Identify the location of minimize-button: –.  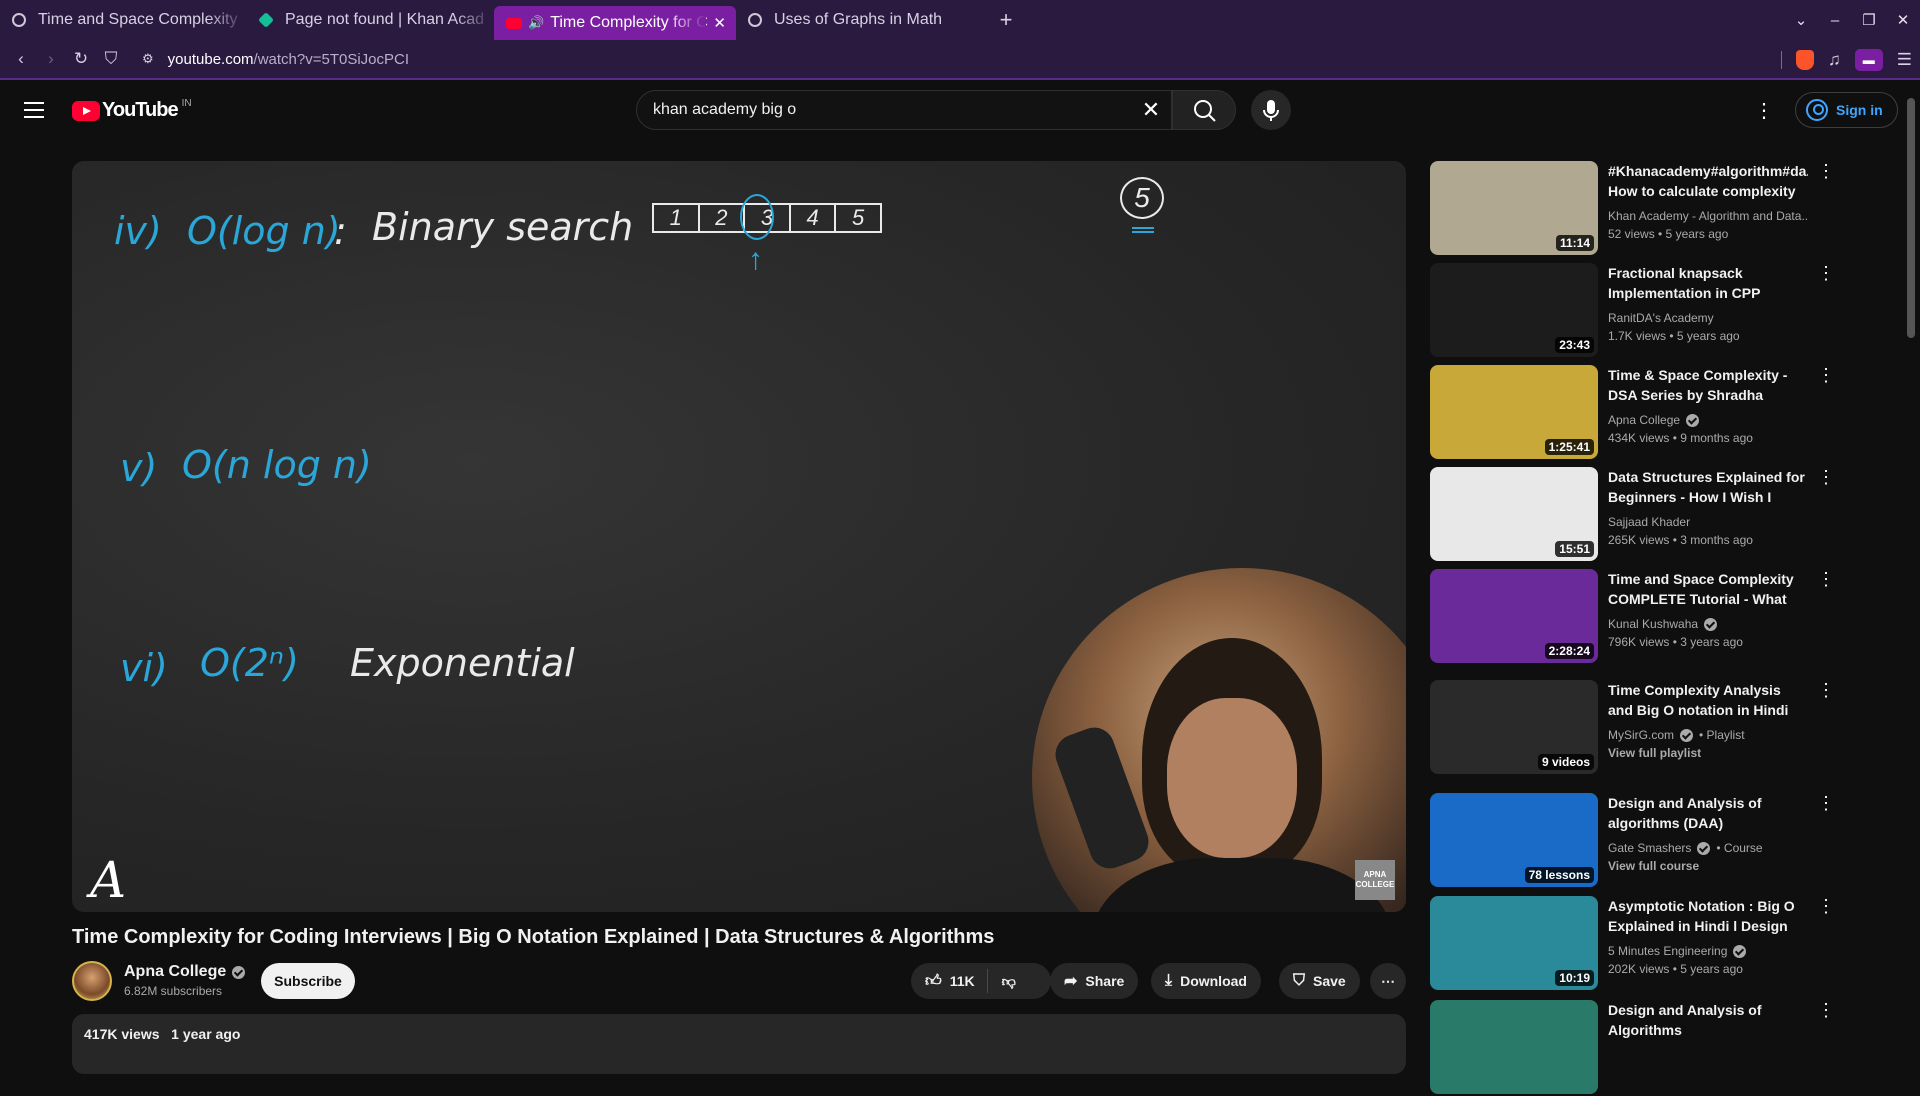
(1835, 20).